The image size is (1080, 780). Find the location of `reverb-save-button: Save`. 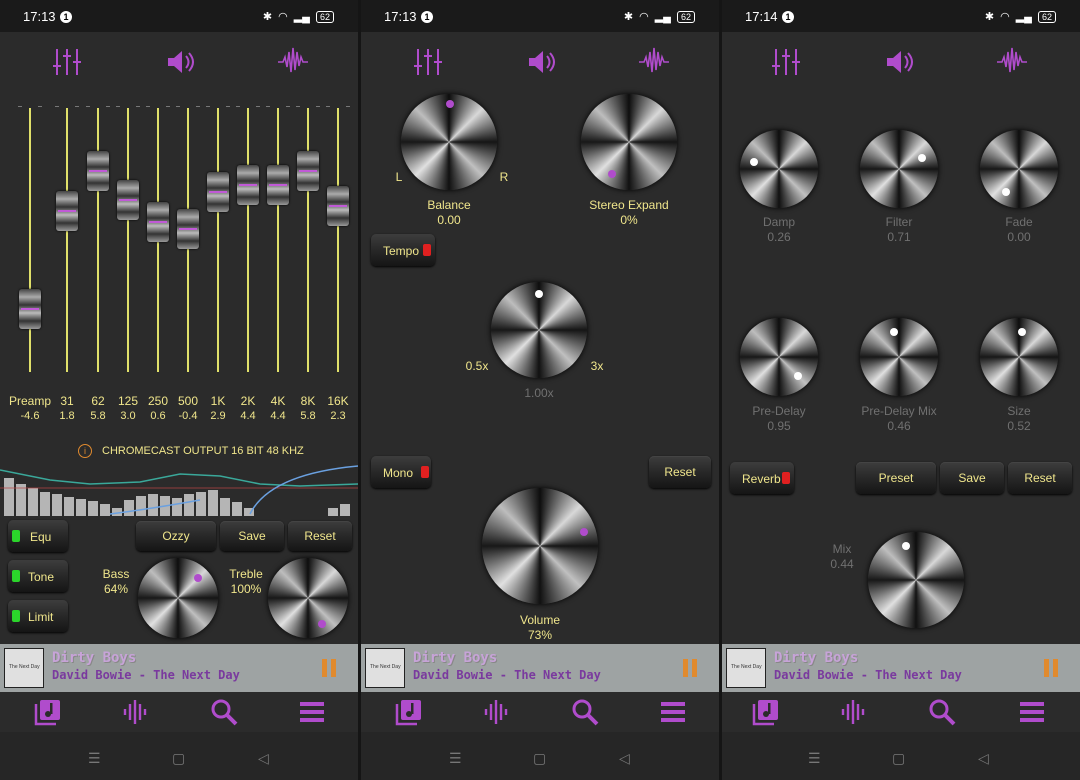

reverb-save-button: Save is located at coordinates (972, 478).